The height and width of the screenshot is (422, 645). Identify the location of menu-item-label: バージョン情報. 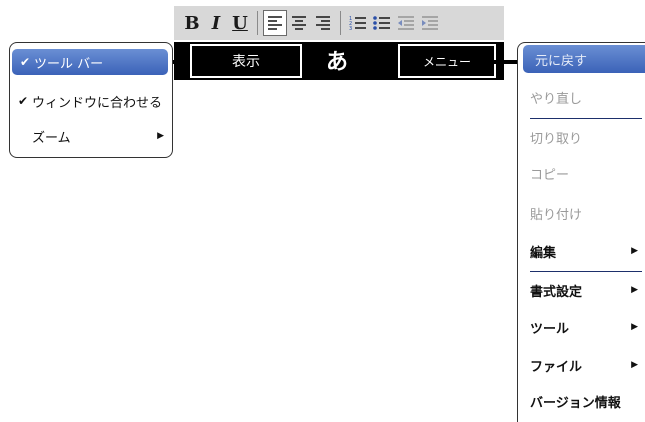
(575, 403).